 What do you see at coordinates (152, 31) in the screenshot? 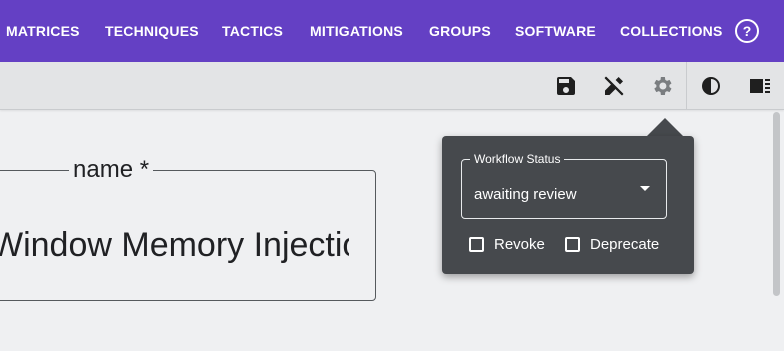
I see `nav-item-techniques: TECHNIQUES` at bounding box center [152, 31].